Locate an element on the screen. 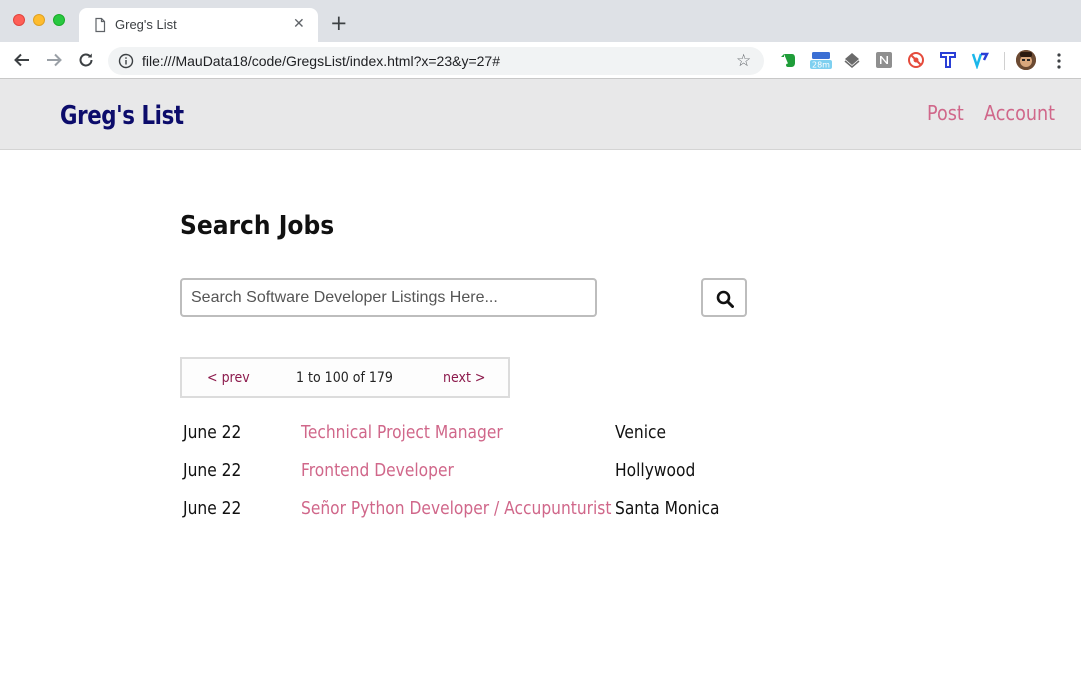 This screenshot has height=690, width=1081. listing-location: Venice is located at coordinates (641, 432).